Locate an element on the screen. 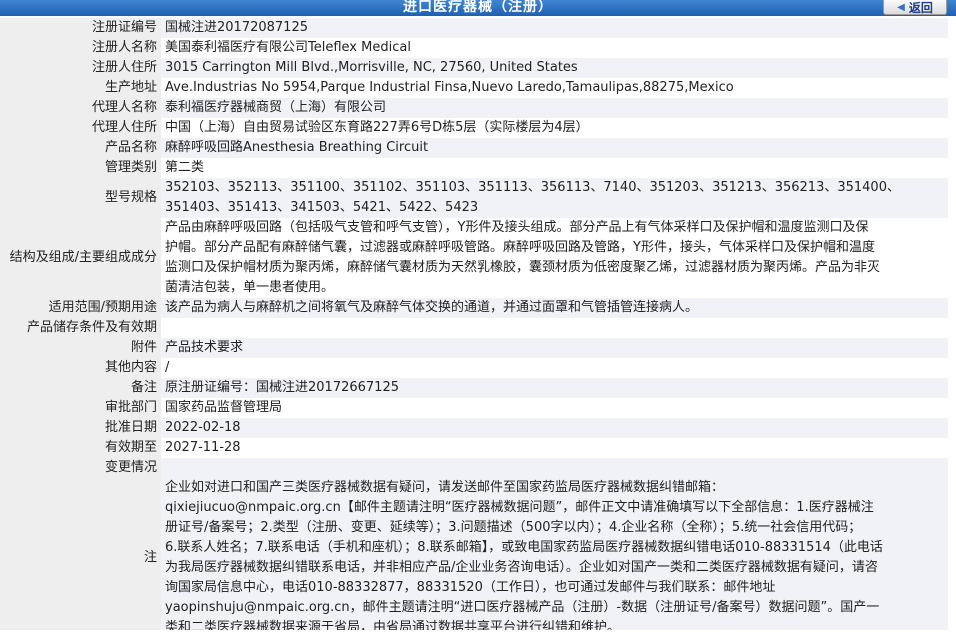 Image resolution: width=956 pixels, height=641 pixels. detail-row: 代理人名称 泰利福医疗器械商贸（上海）有限公司 is located at coordinates (474, 108).